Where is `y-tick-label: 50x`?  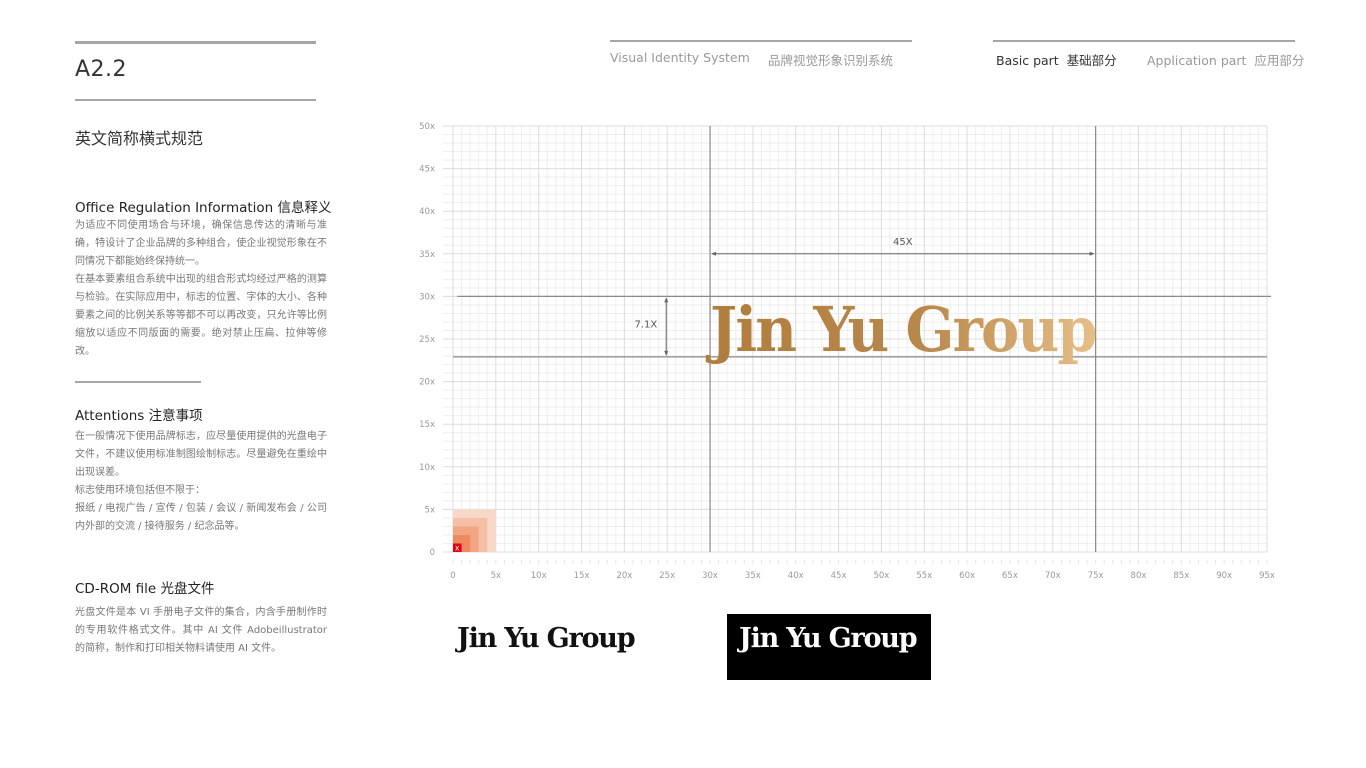
y-tick-label: 50x is located at coordinates (427, 127).